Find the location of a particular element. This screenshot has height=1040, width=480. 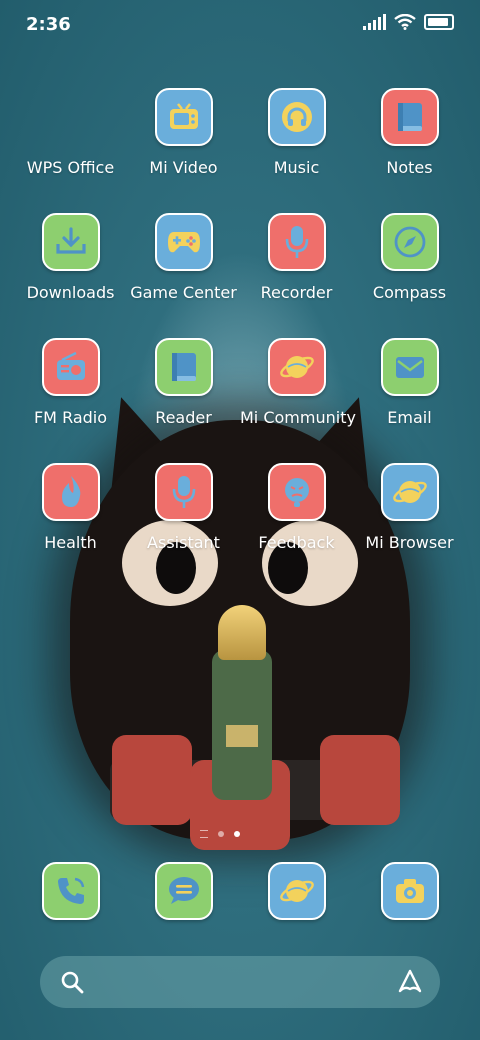

app-reader: Reader is located at coordinates (183, 382).